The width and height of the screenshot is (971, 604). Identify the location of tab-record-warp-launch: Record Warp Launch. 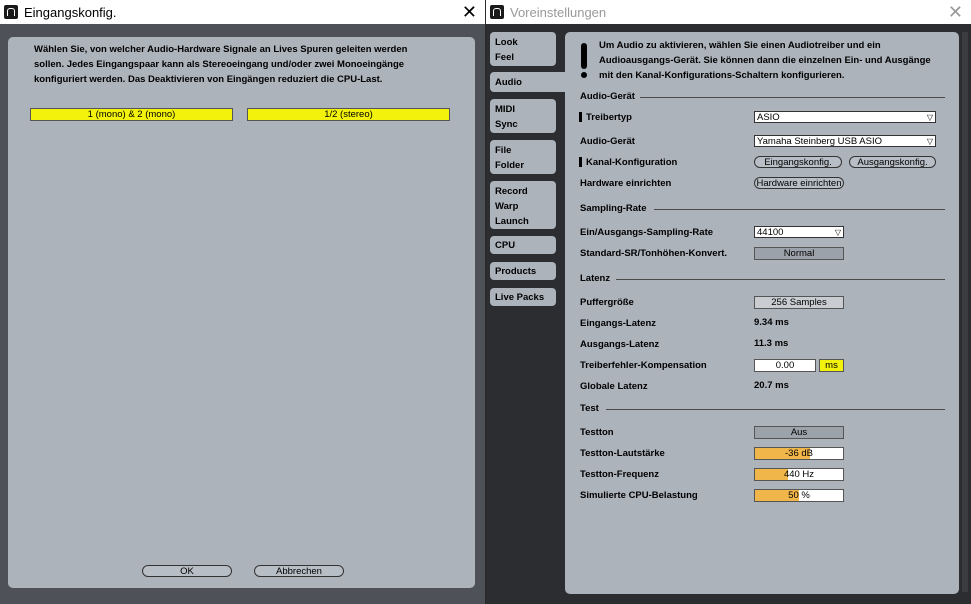
(523, 205).